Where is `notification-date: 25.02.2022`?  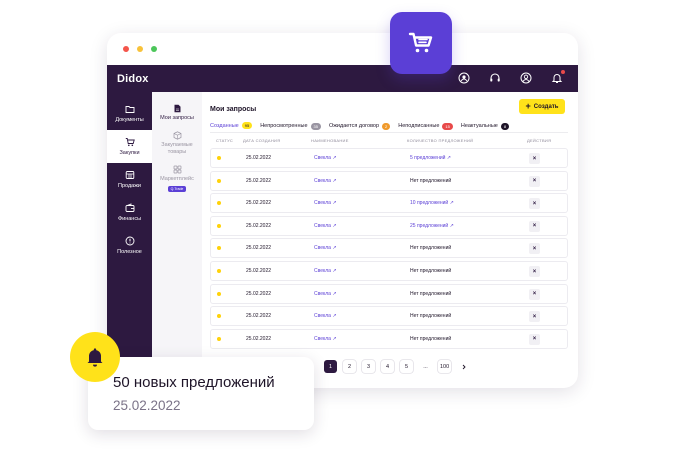
notification-date: 25.02.2022 is located at coordinates (147, 405).